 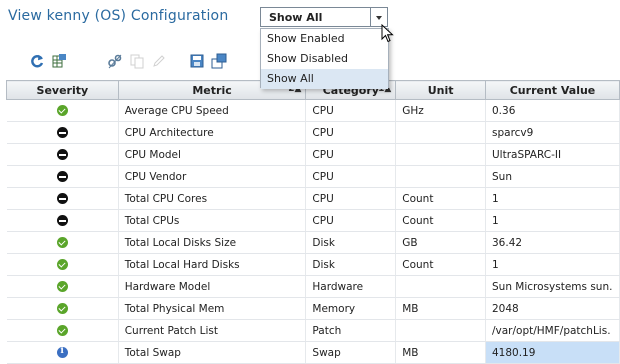 I want to click on metric-cell: Total CPU Cores, so click(x=212, y=198).